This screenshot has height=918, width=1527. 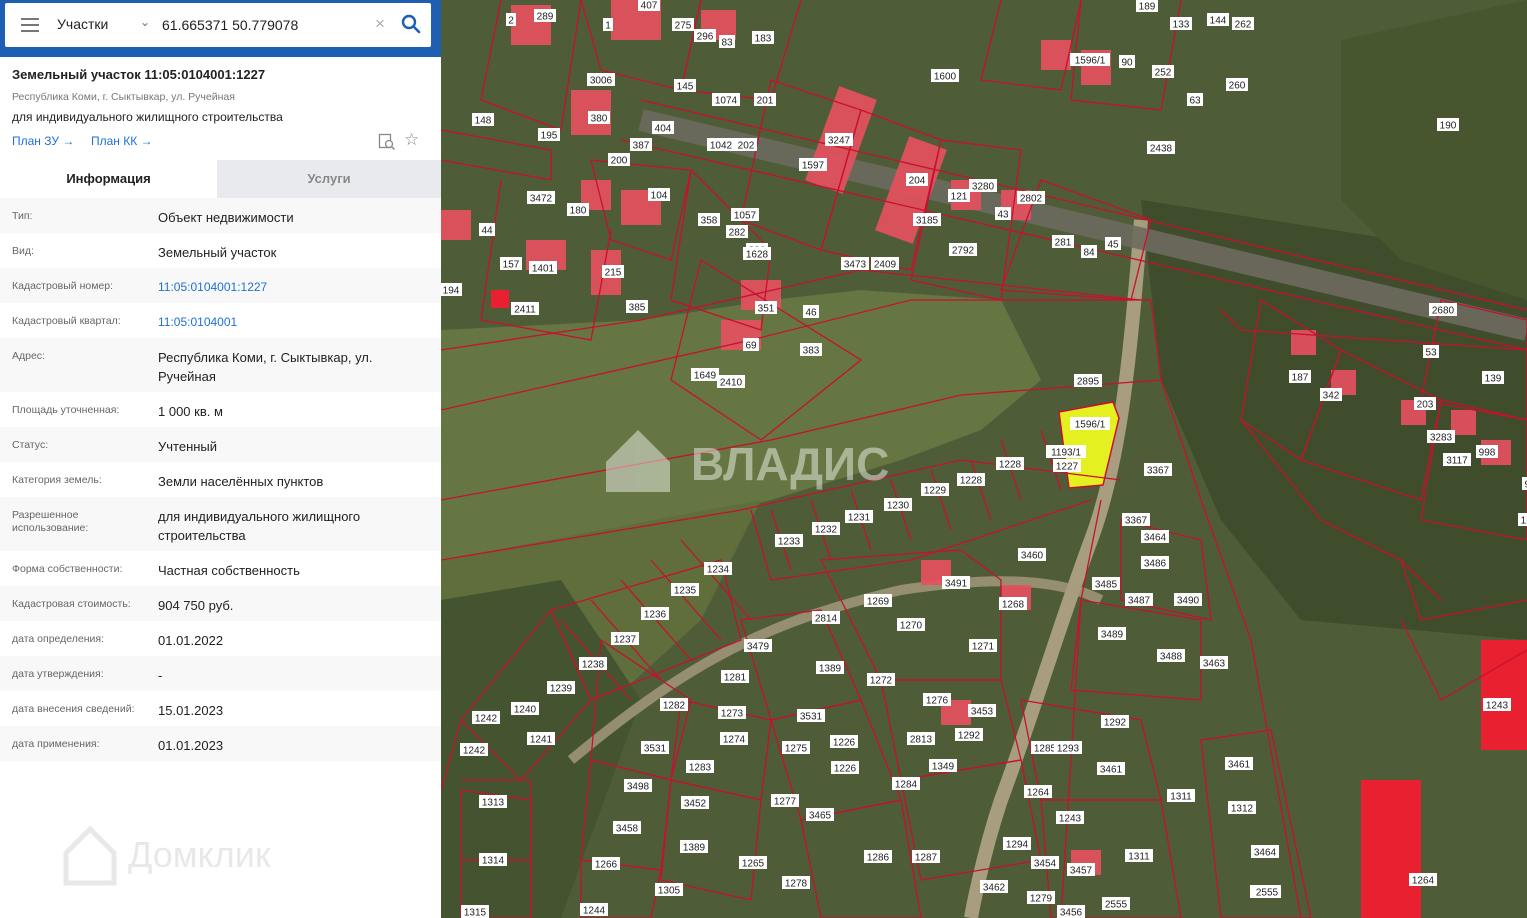 What do you see at coordinates (578, 211) in the screenshot?
I see `svg-text: 180` at bounding box center [578, 211].